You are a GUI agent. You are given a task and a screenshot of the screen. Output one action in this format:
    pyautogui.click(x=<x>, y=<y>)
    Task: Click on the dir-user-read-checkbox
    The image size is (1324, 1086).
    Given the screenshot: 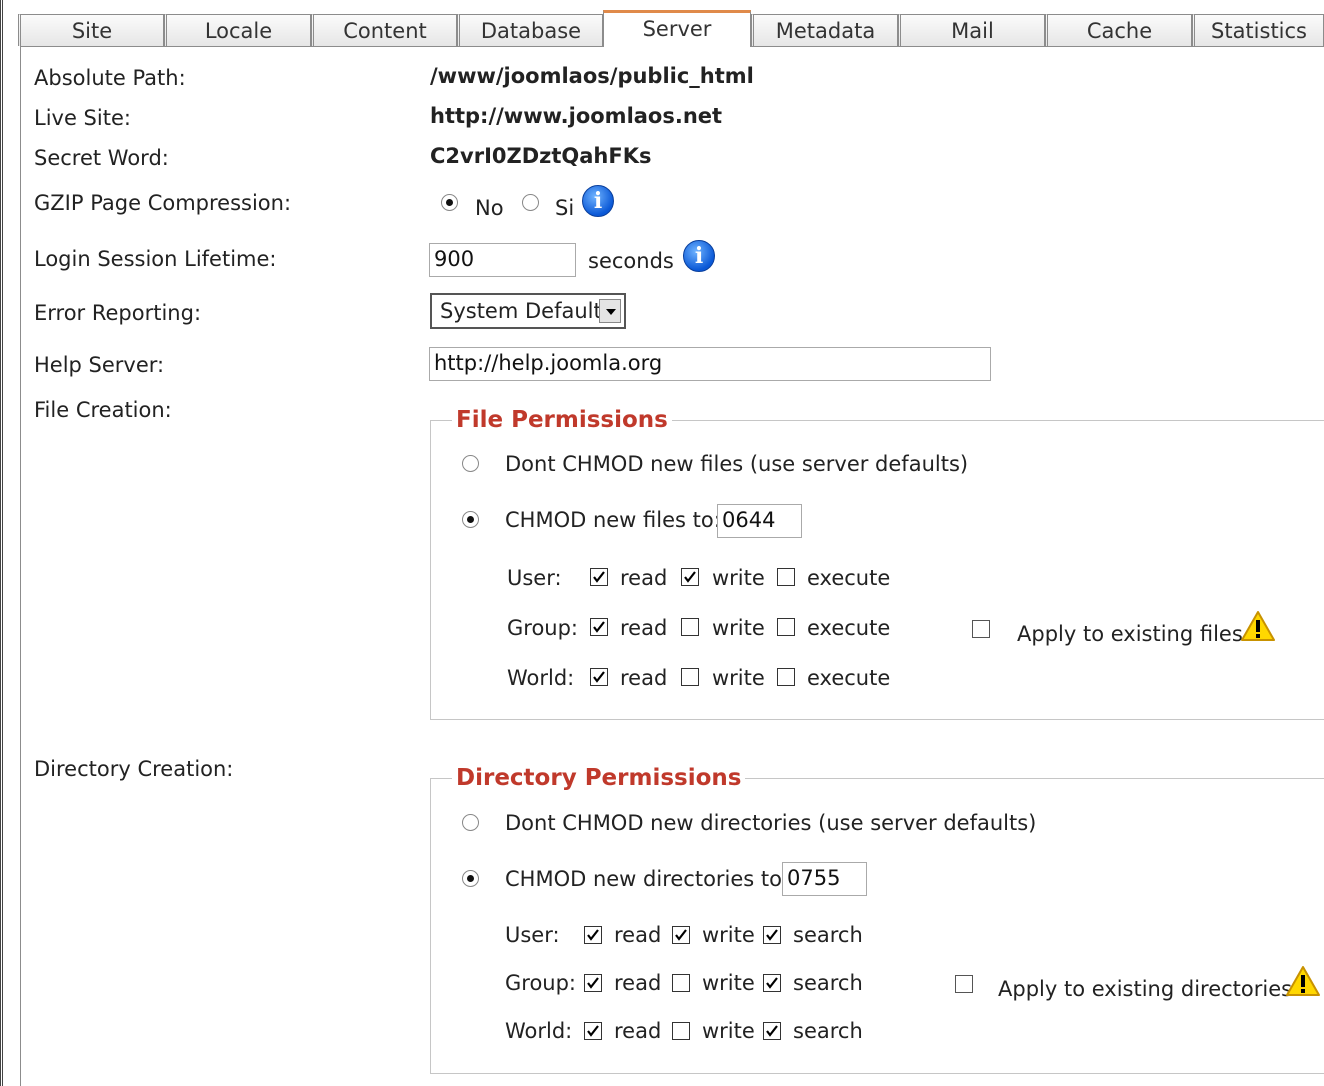 What is the action you would take?
    pyautogui.click(x=593, y=935)
    